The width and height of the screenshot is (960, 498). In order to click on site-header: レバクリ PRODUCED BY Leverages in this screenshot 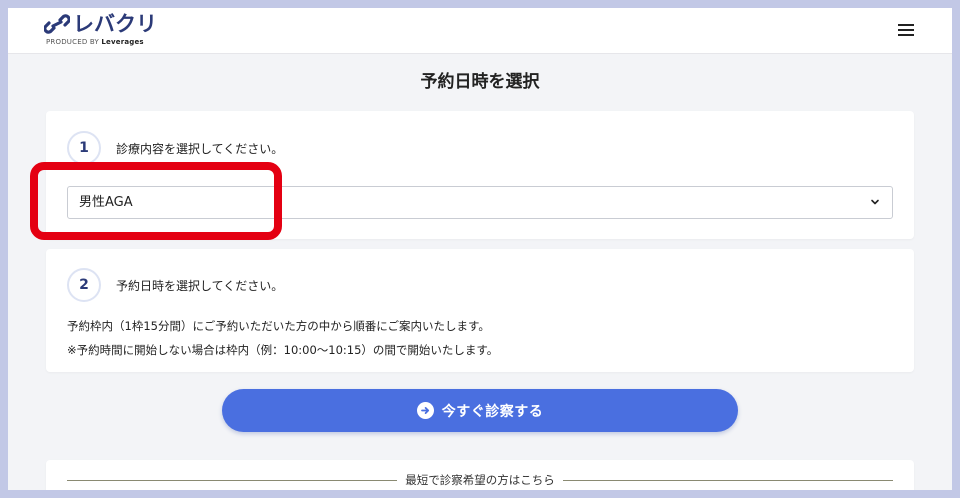, I will do `click(480, 31)`.